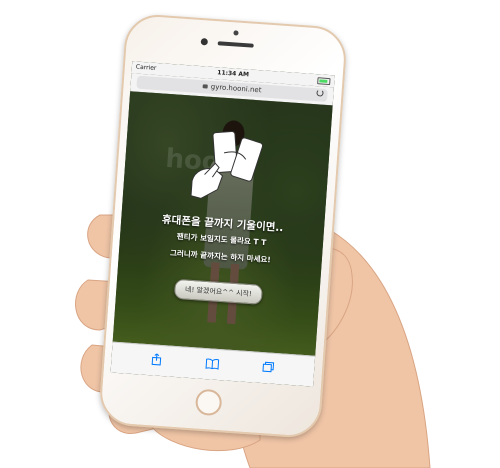  I want to click on share-icon, so click(156, 359).